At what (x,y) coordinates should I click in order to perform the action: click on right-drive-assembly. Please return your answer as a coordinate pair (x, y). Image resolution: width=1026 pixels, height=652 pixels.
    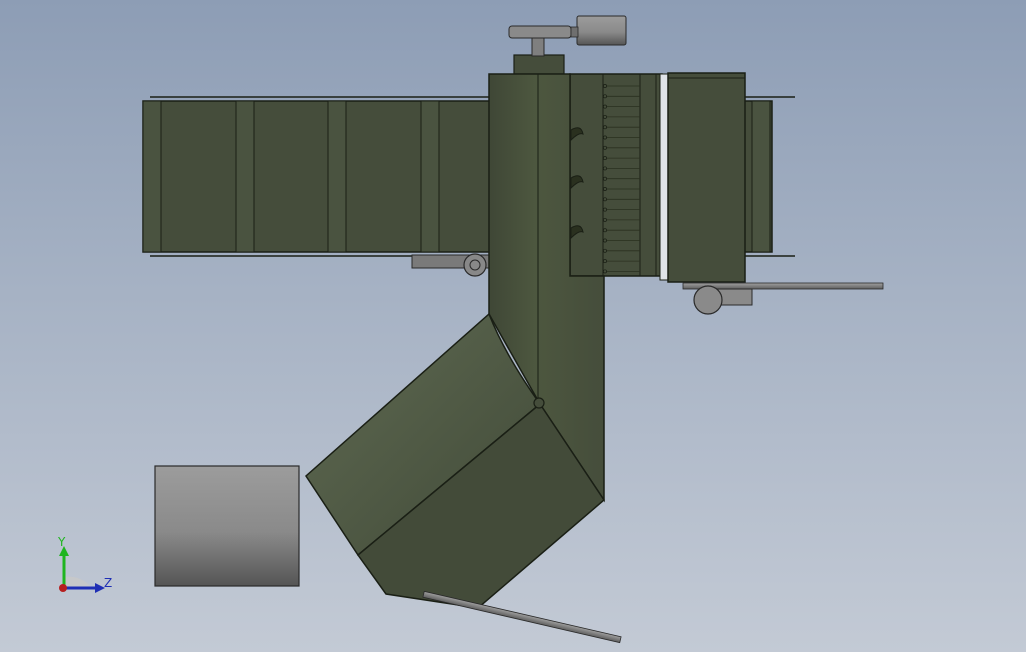
    Looking at the image, I should click on (783, 298).